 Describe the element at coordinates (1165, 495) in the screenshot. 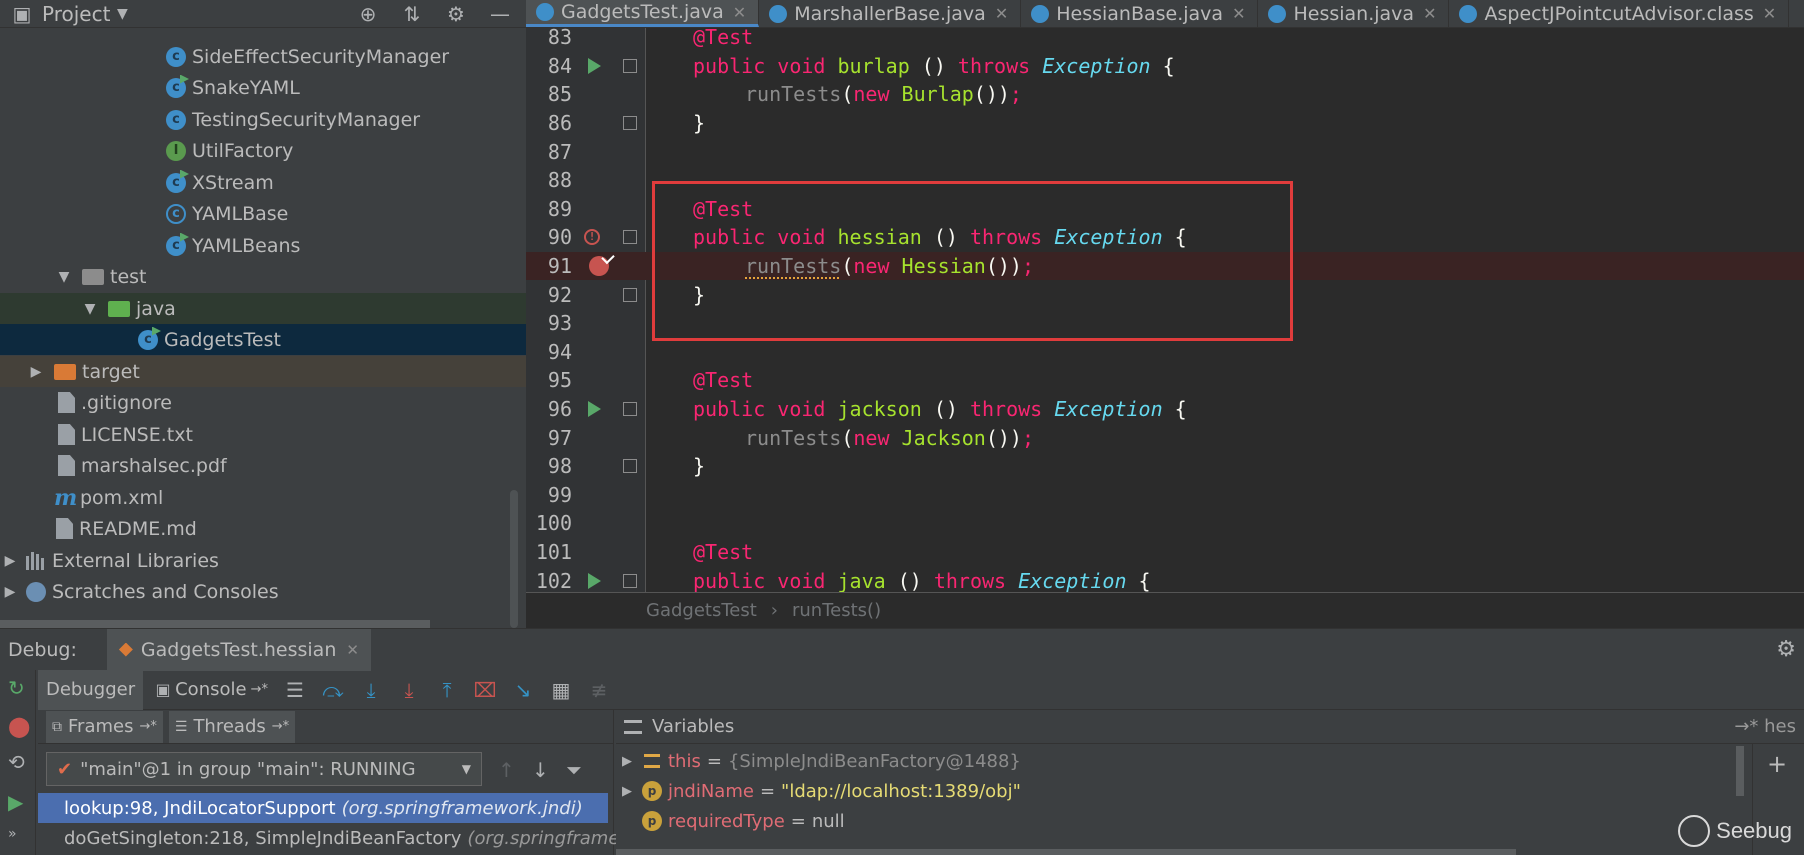

I see `code-line: 99` at that location.